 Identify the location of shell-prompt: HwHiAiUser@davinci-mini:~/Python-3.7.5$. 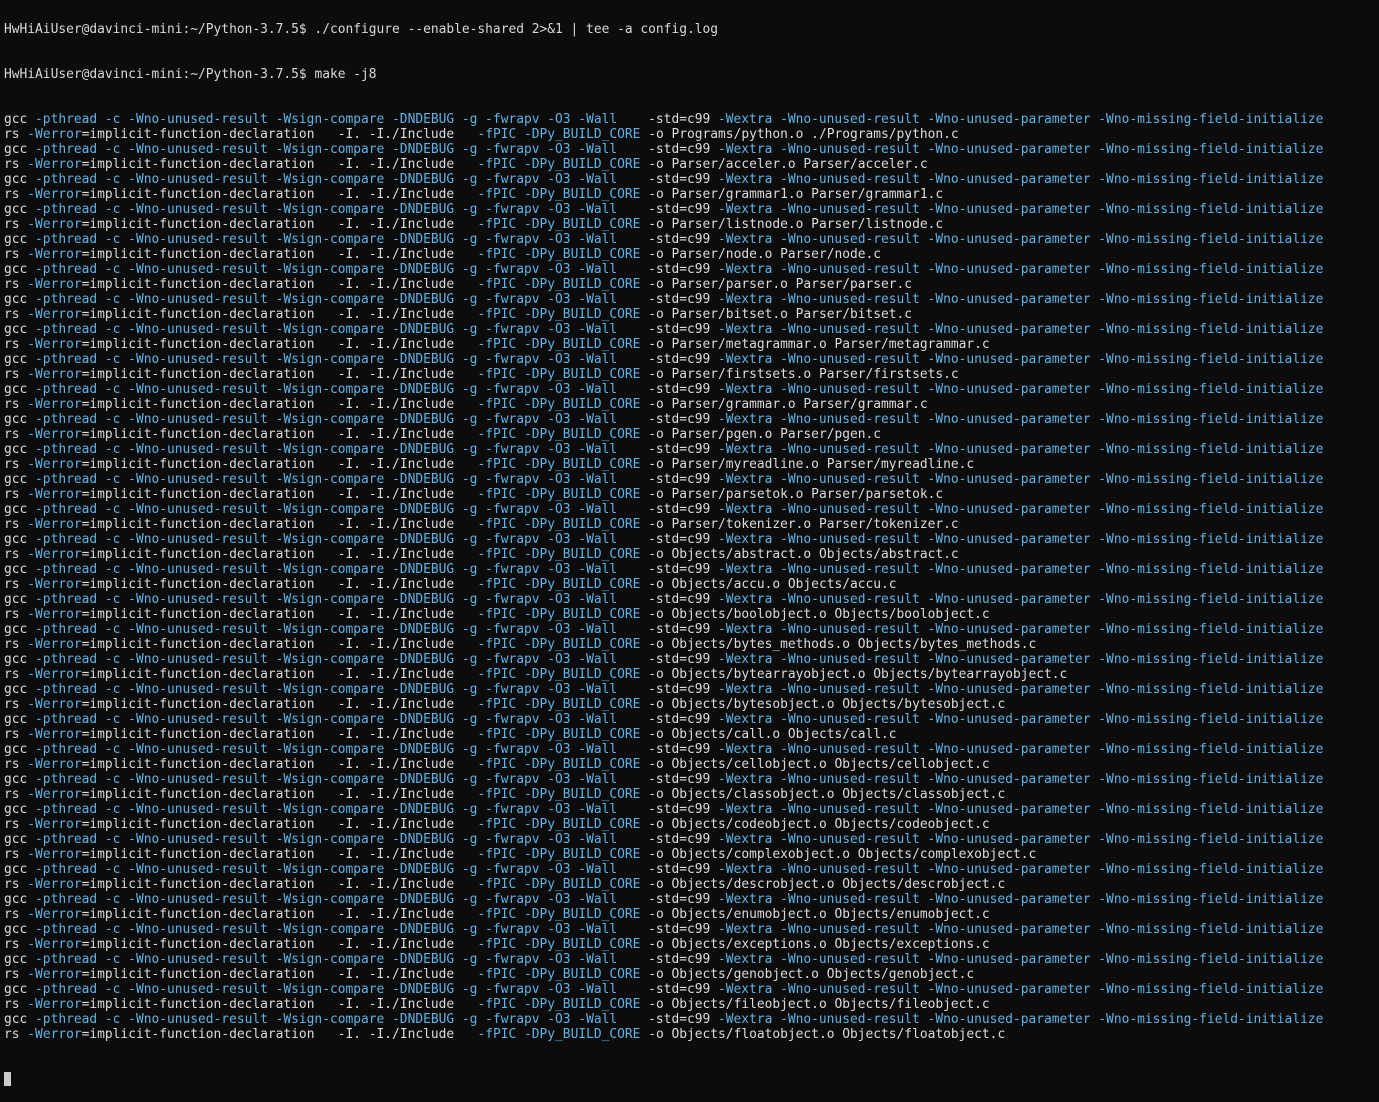
(159, 74).